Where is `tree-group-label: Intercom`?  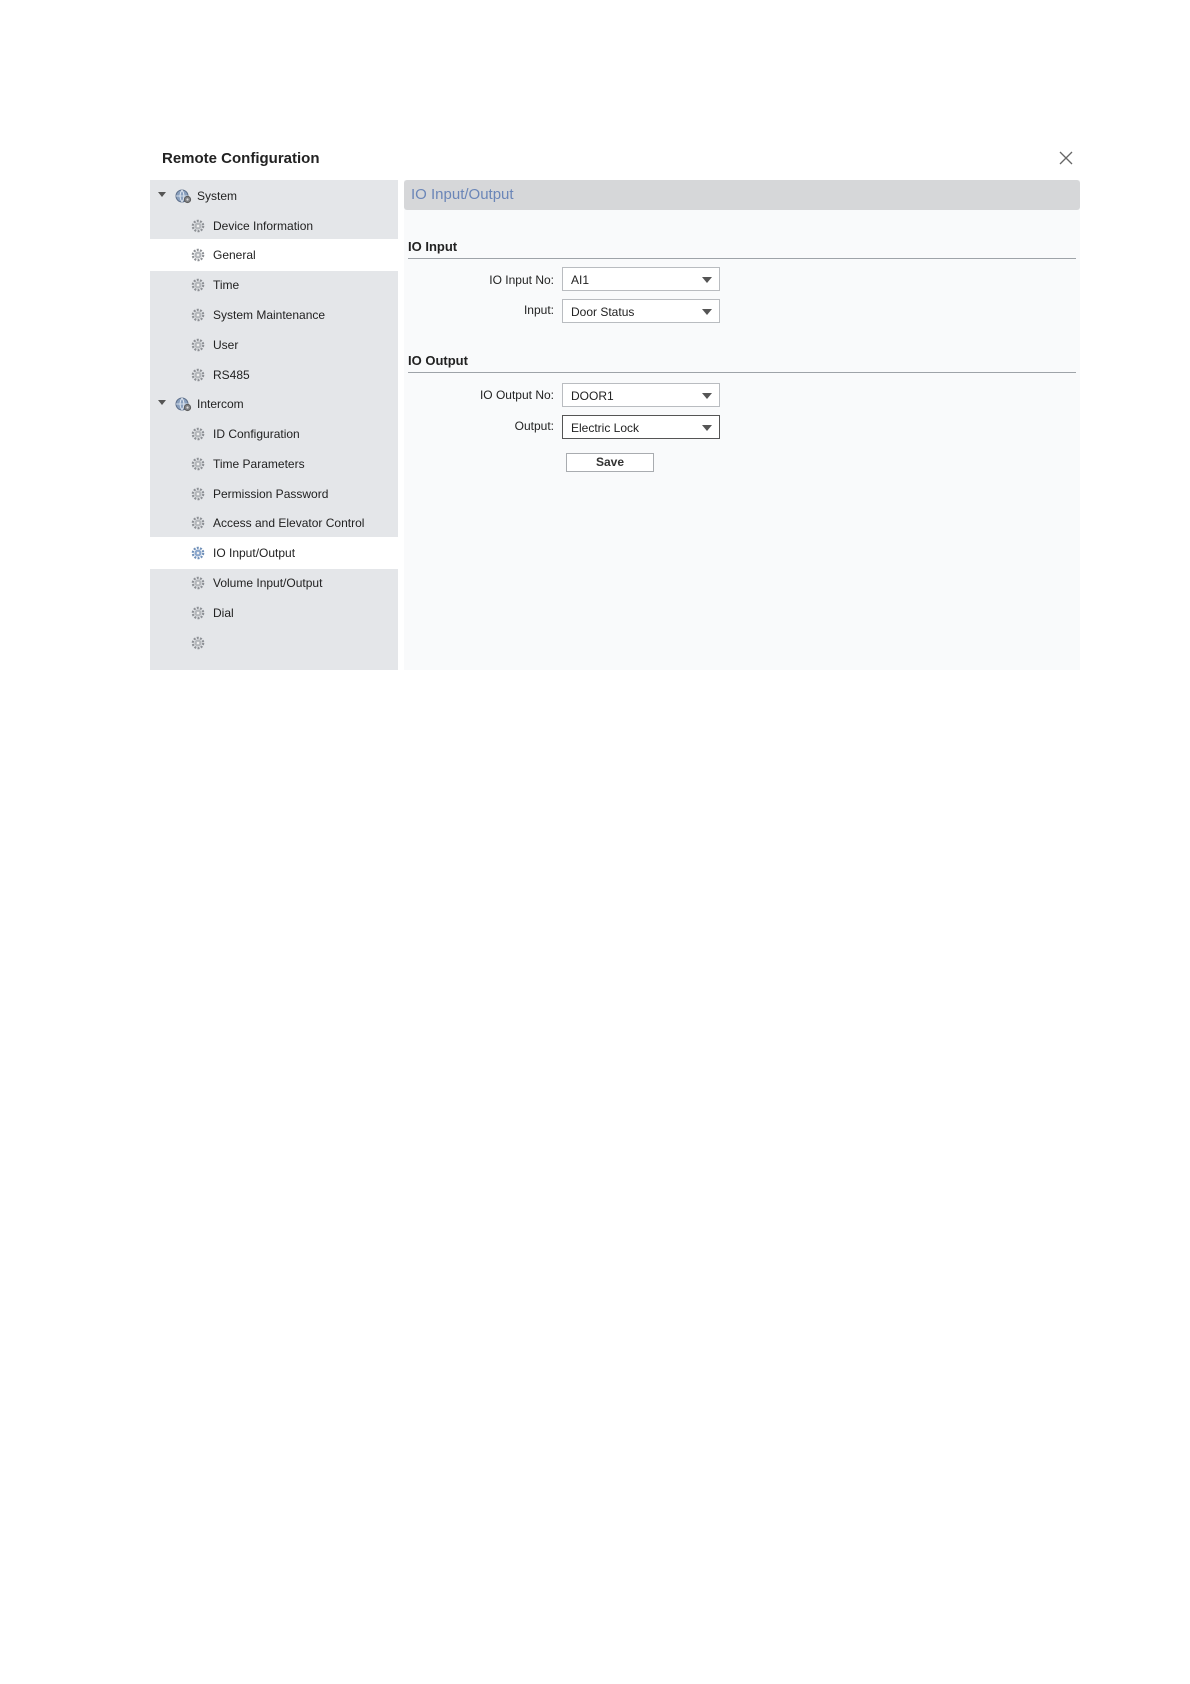 tree-group-label: Intercom is located at coordinates (220, 404).